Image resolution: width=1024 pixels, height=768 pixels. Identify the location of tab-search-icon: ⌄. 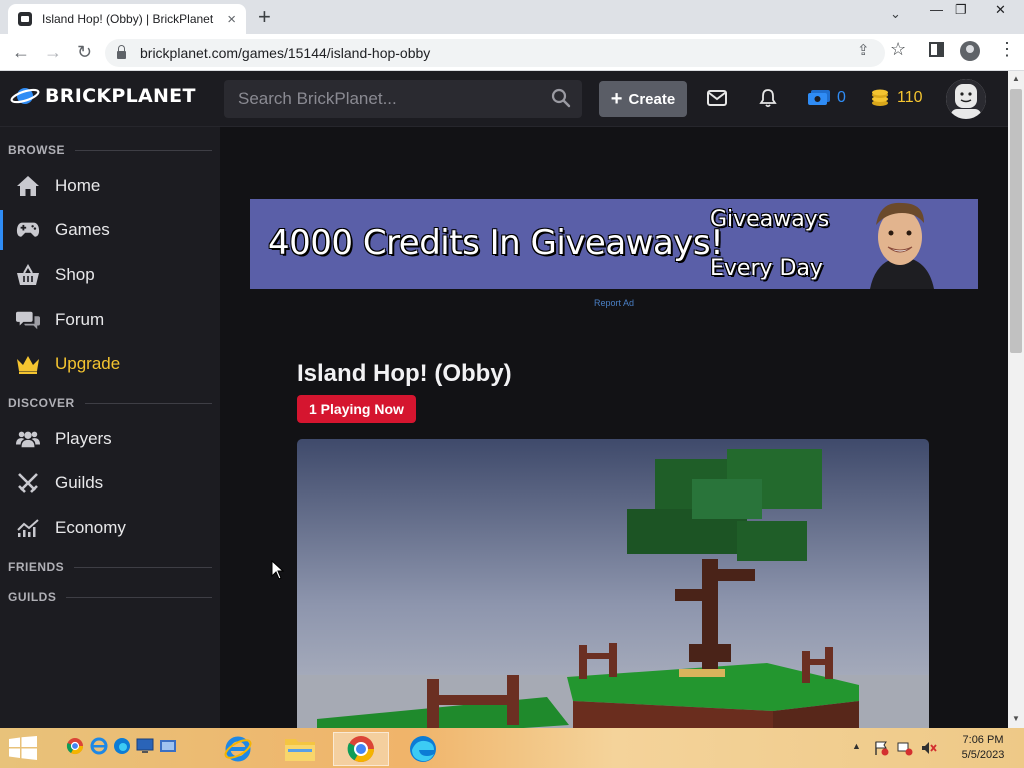
(895, 14).